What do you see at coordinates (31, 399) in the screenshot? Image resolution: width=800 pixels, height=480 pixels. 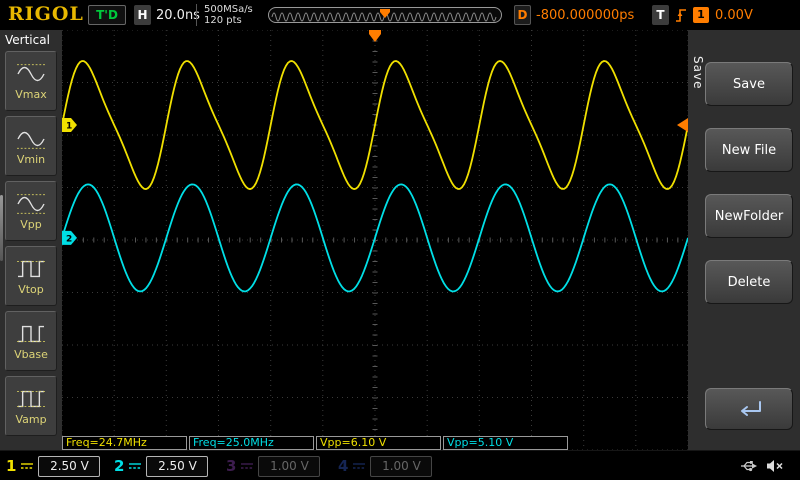 I see `vamp-icon` at bounding box center [31, 399].